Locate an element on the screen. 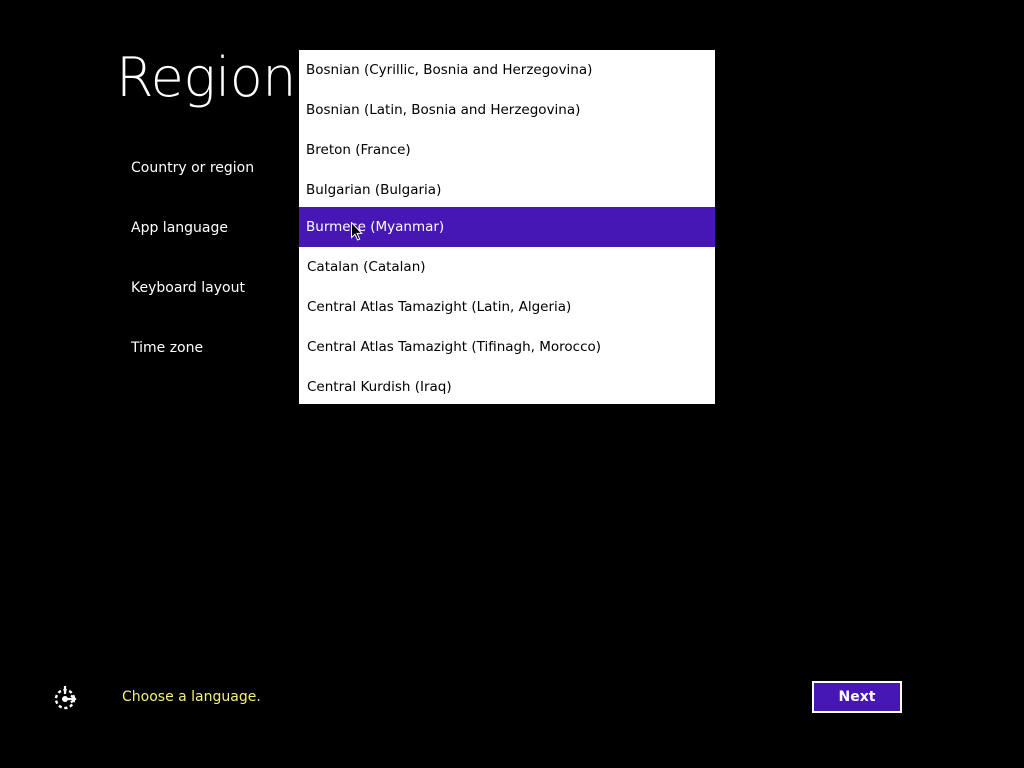  list-item: Bulgarian (Bulgaria) is located at coordinates (507, 190).